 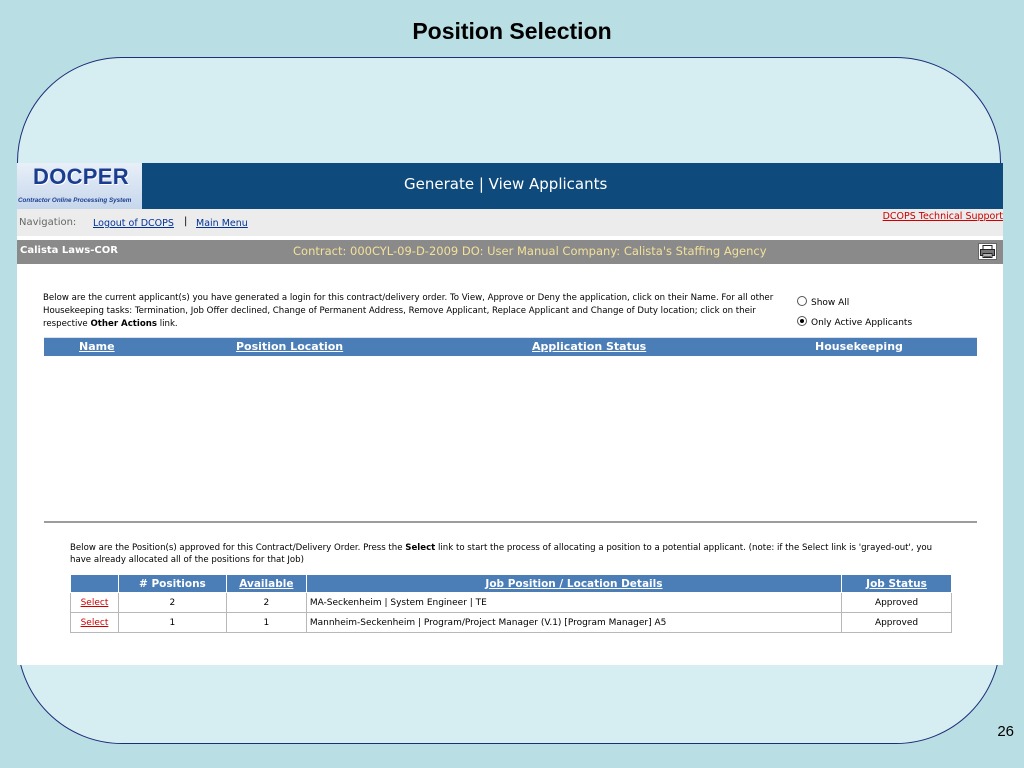 What do you see at coordinates (506, 184) in the screenshot?
I see `page-title: Generate | View Applicants` at bounding box center [506, 184].